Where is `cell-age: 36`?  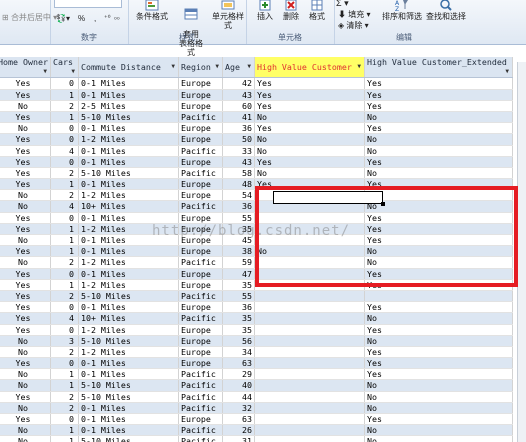 cell-age: 36 is located at coordinates (238, 307).